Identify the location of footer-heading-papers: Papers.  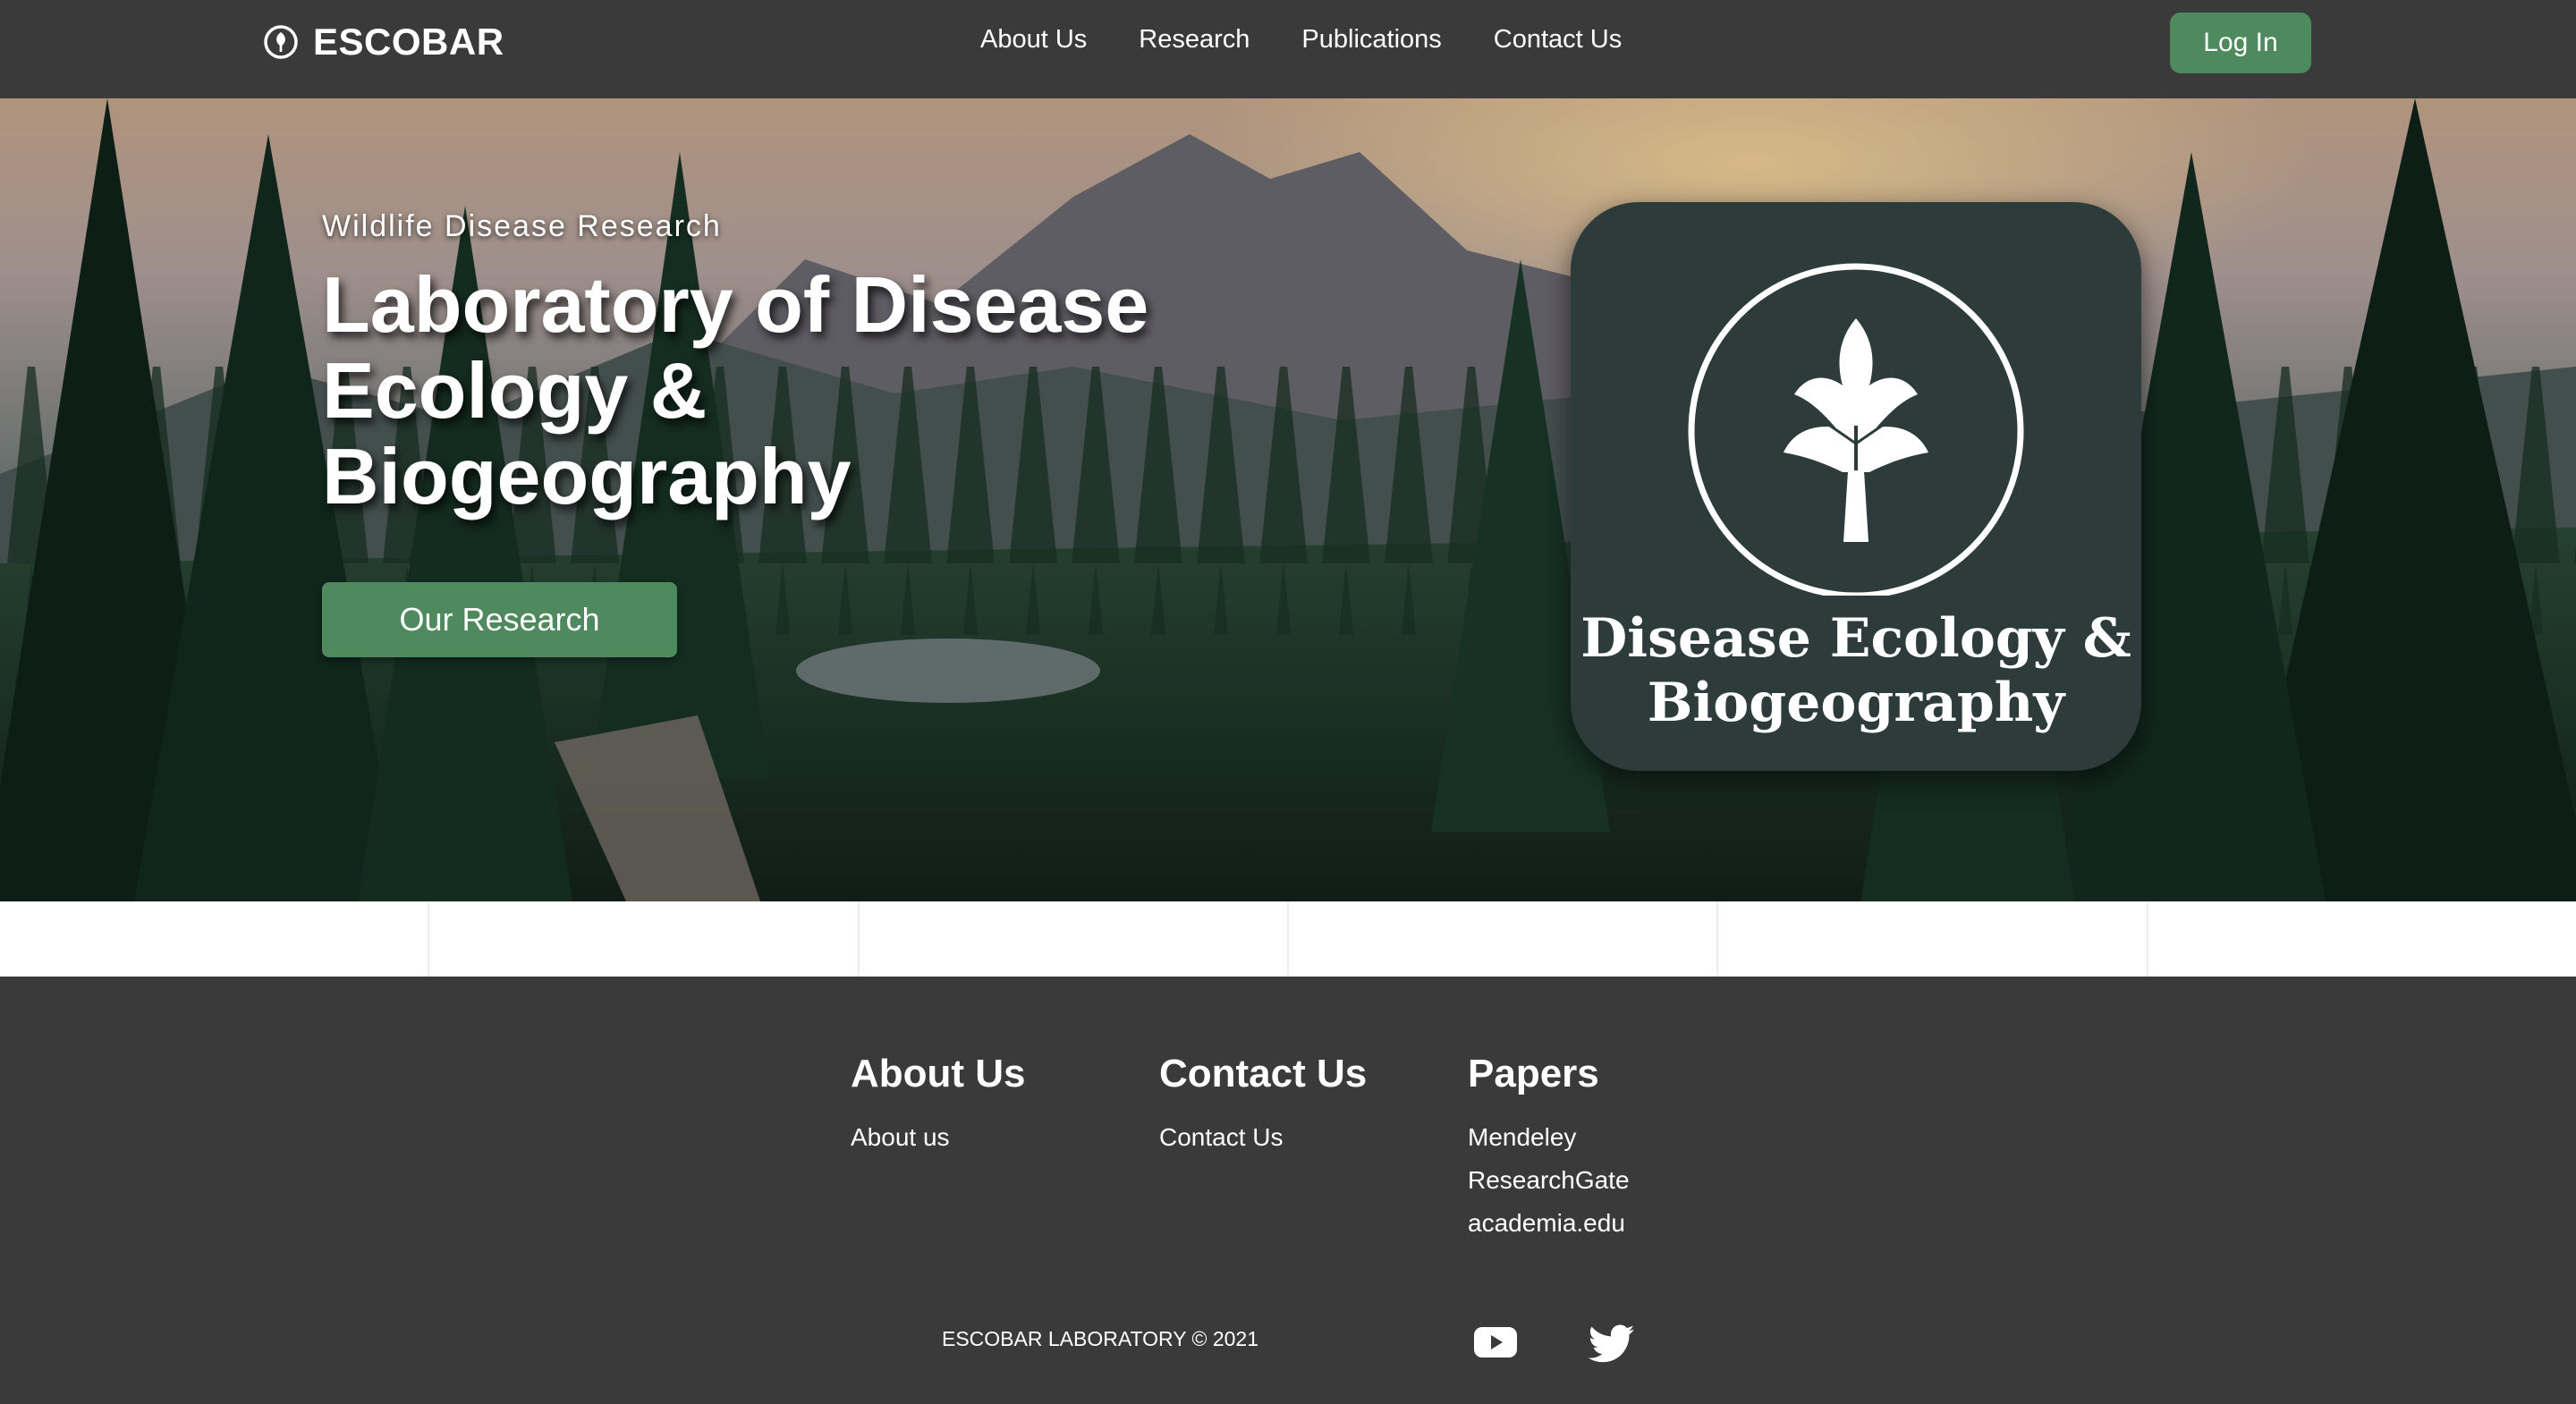
(1533, 1074).